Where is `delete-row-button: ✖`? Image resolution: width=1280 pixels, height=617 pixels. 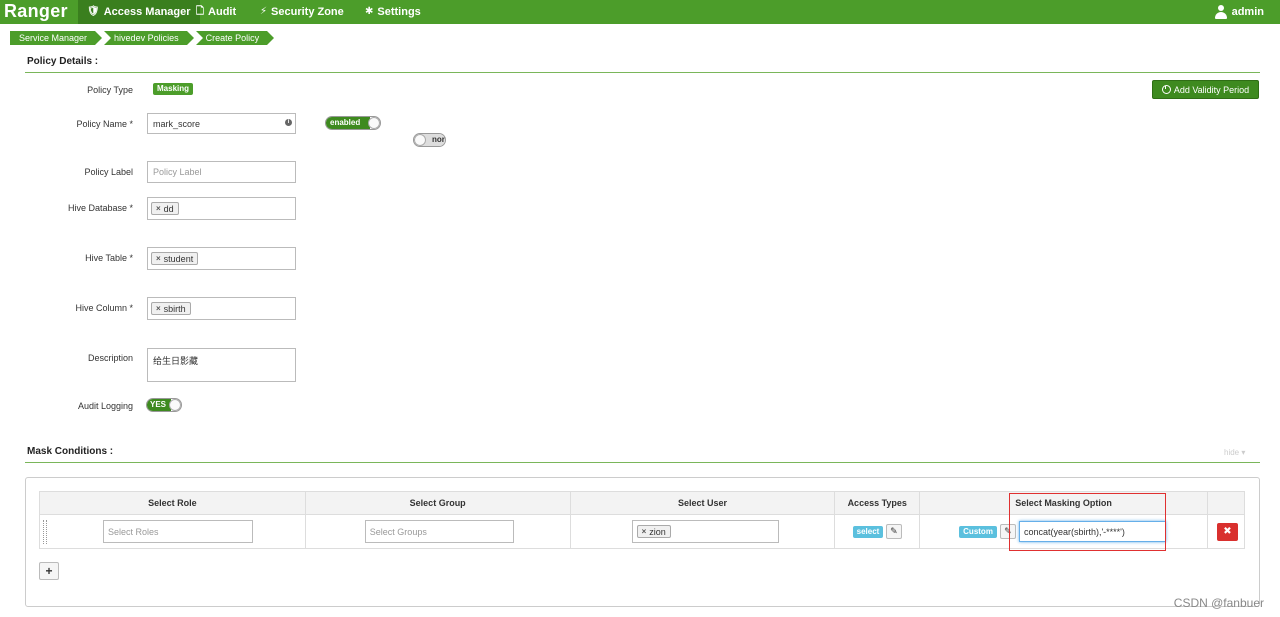 delete-row-button: ✖ is located at coordinates (1227, 531).